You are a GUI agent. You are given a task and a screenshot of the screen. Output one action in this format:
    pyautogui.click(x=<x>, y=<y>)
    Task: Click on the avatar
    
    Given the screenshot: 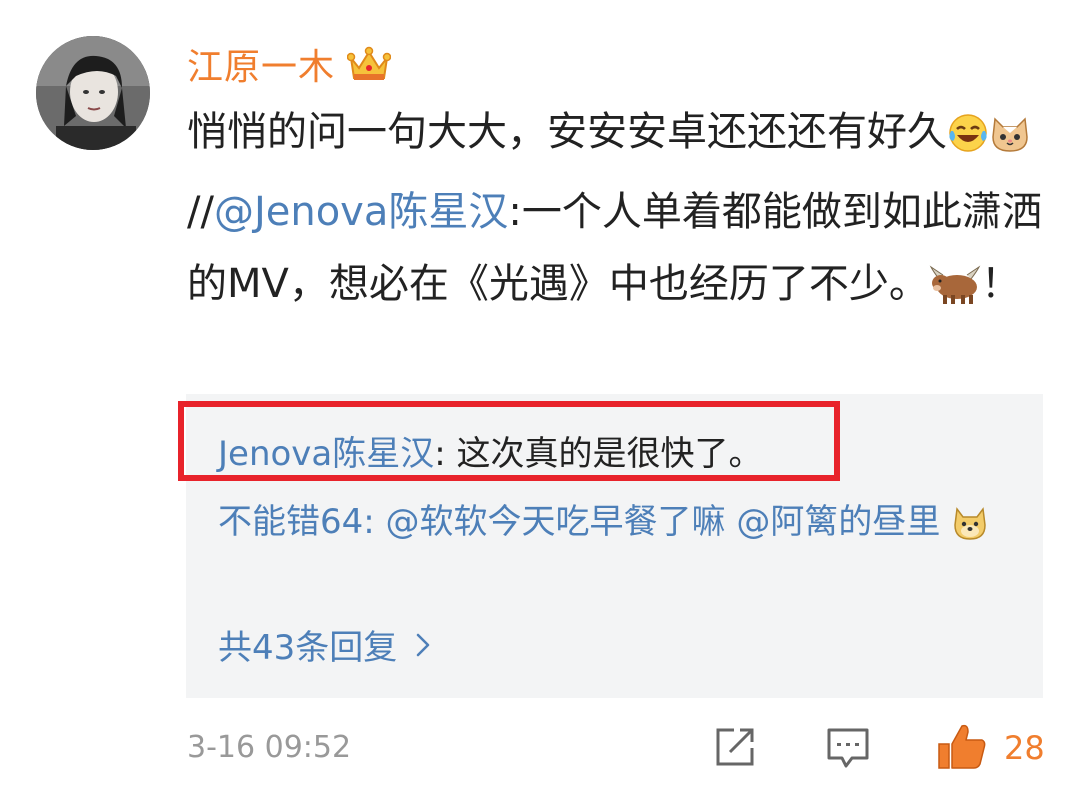 What is the action you would take?
    pyautogui.click(x=93, y=93)
    